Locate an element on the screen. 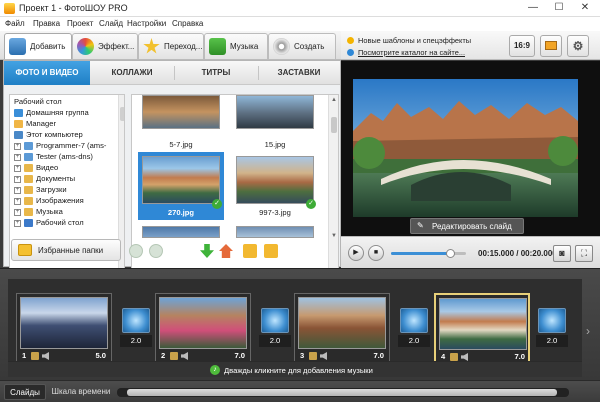 The height and width of the screenshot is (402, 600). menu-settings: Настройки is located at coordinates (146, 23).